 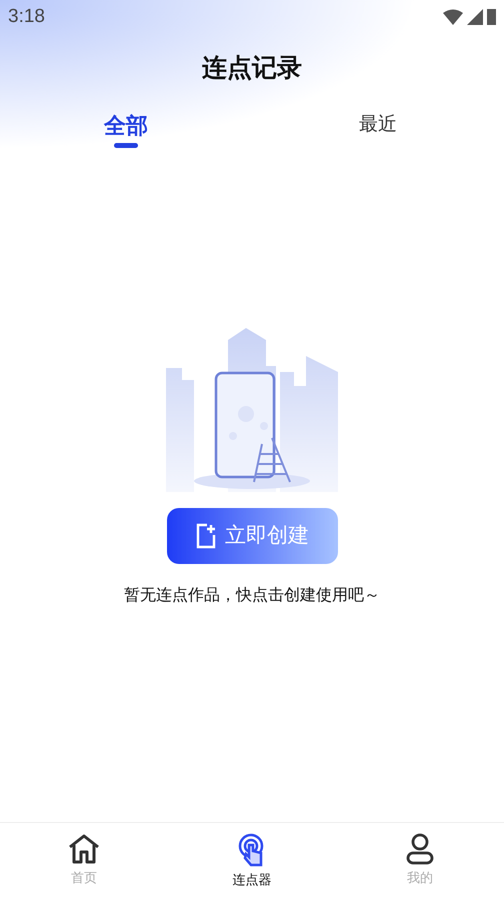 What do you see at coordinates (475, 17) in the screenshot?
I see `signal-icon` at bounding box center [475, 17].